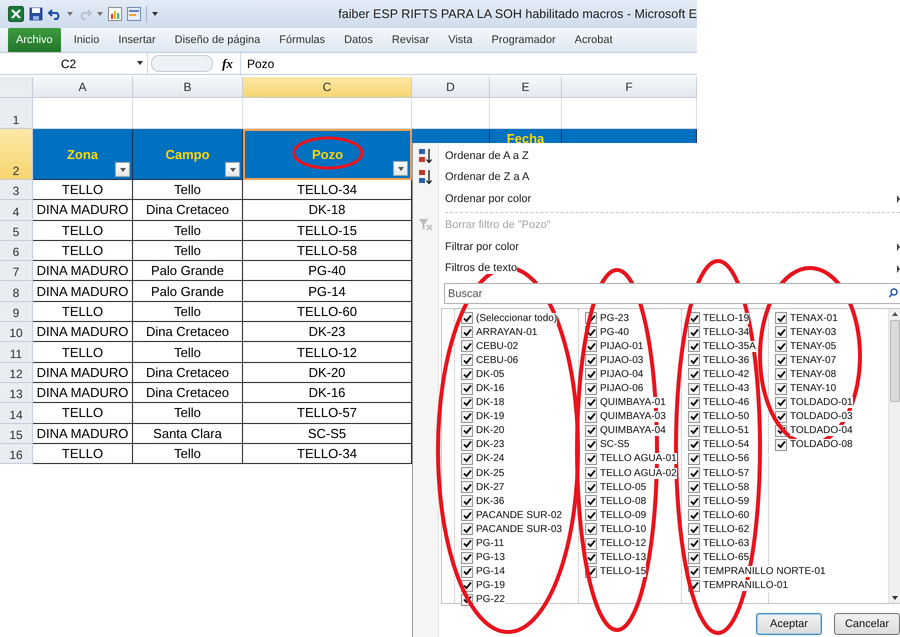 The height and width of the screenshot is (637, 900). I want to click on row-header: 16, so click(16, 454).